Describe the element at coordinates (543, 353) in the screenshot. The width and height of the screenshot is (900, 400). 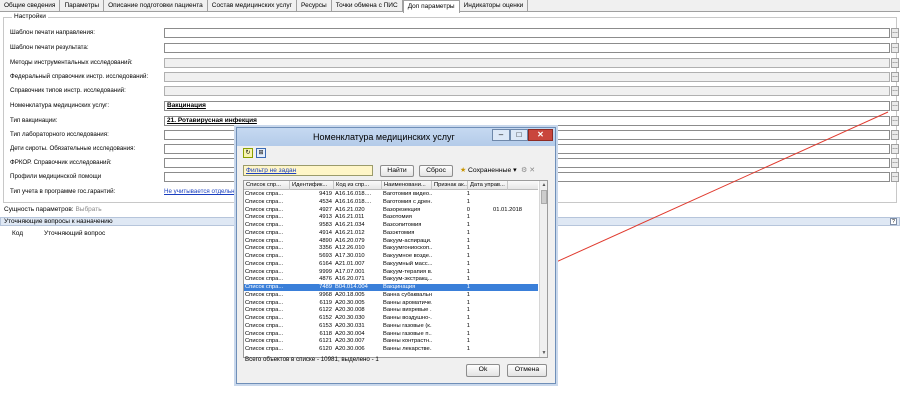
I see `scroll-down-icon: ▼` at that location.